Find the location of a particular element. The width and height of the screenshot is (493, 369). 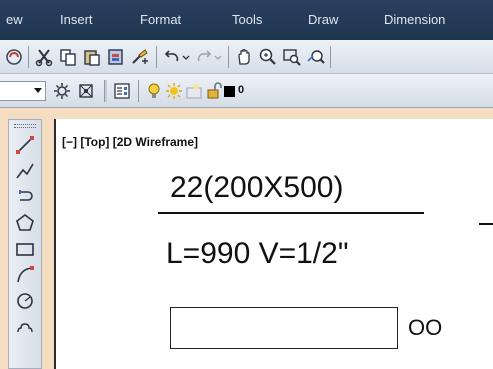

zoom-realtime-icon is located at coordinates (268, 57).